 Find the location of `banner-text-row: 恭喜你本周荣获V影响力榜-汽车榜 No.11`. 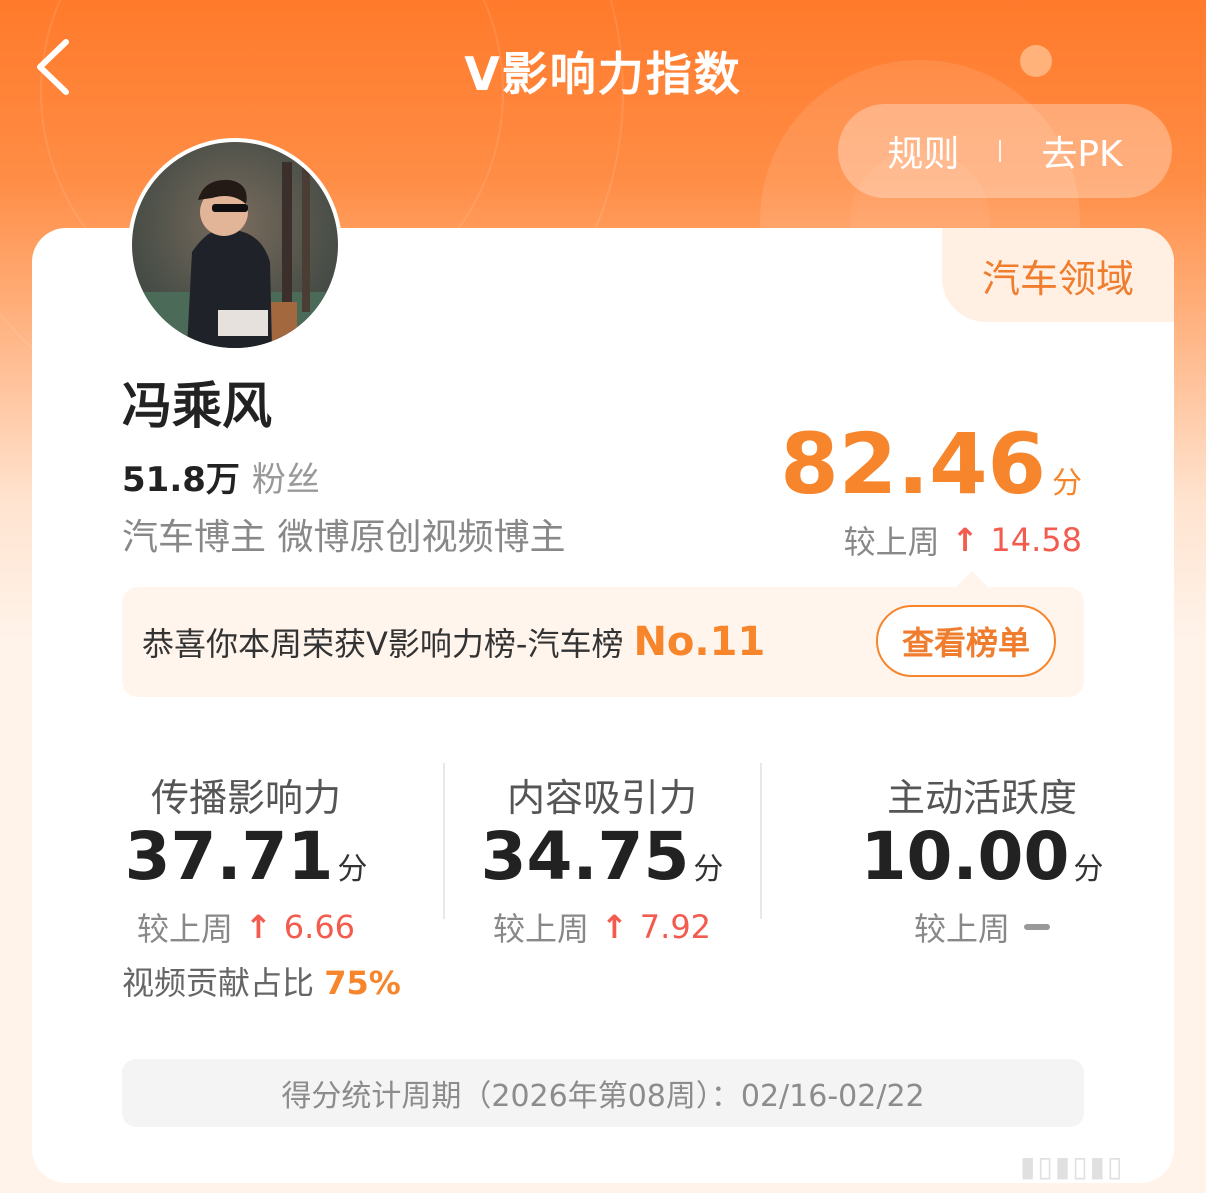

banner-text-row: 恭喜你本周荣获V影响力榜-汽车榜 No.11 is located at coordinates (453, 642).